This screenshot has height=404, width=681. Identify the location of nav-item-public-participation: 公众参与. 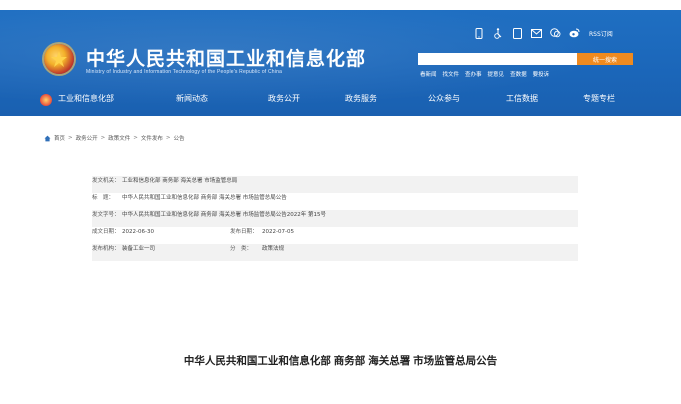
(444, 98).